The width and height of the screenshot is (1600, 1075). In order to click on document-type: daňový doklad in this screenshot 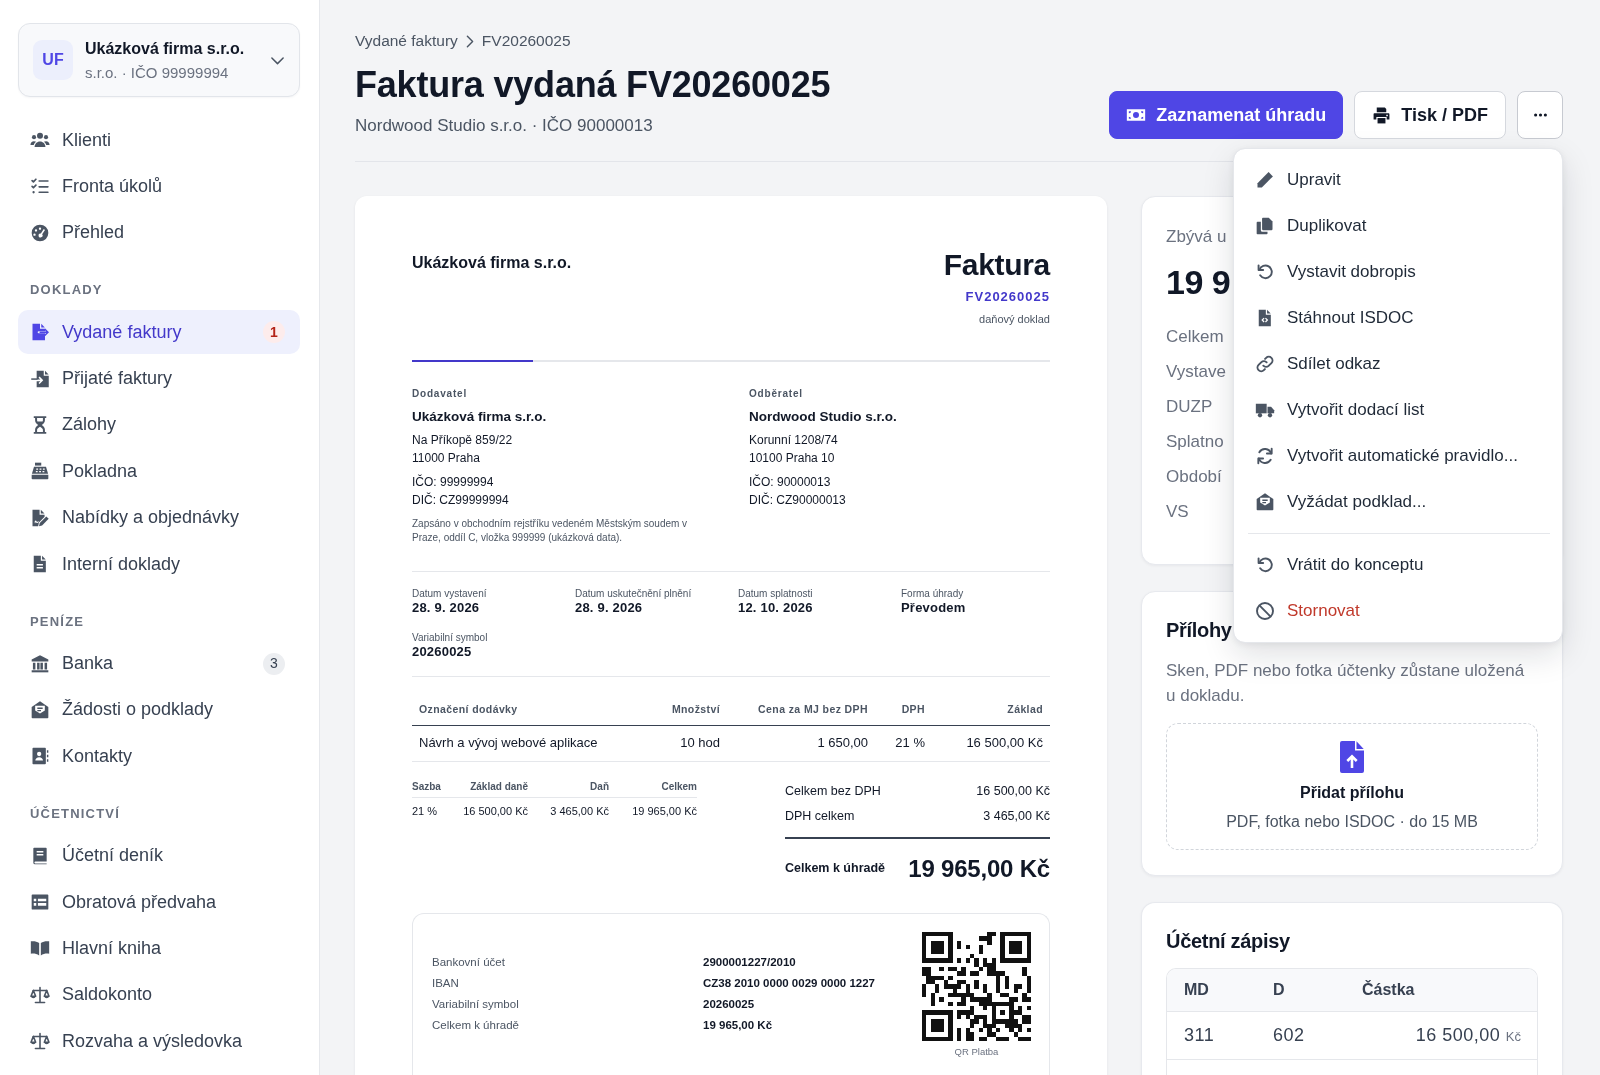, I will do `click(1014, 319)`.